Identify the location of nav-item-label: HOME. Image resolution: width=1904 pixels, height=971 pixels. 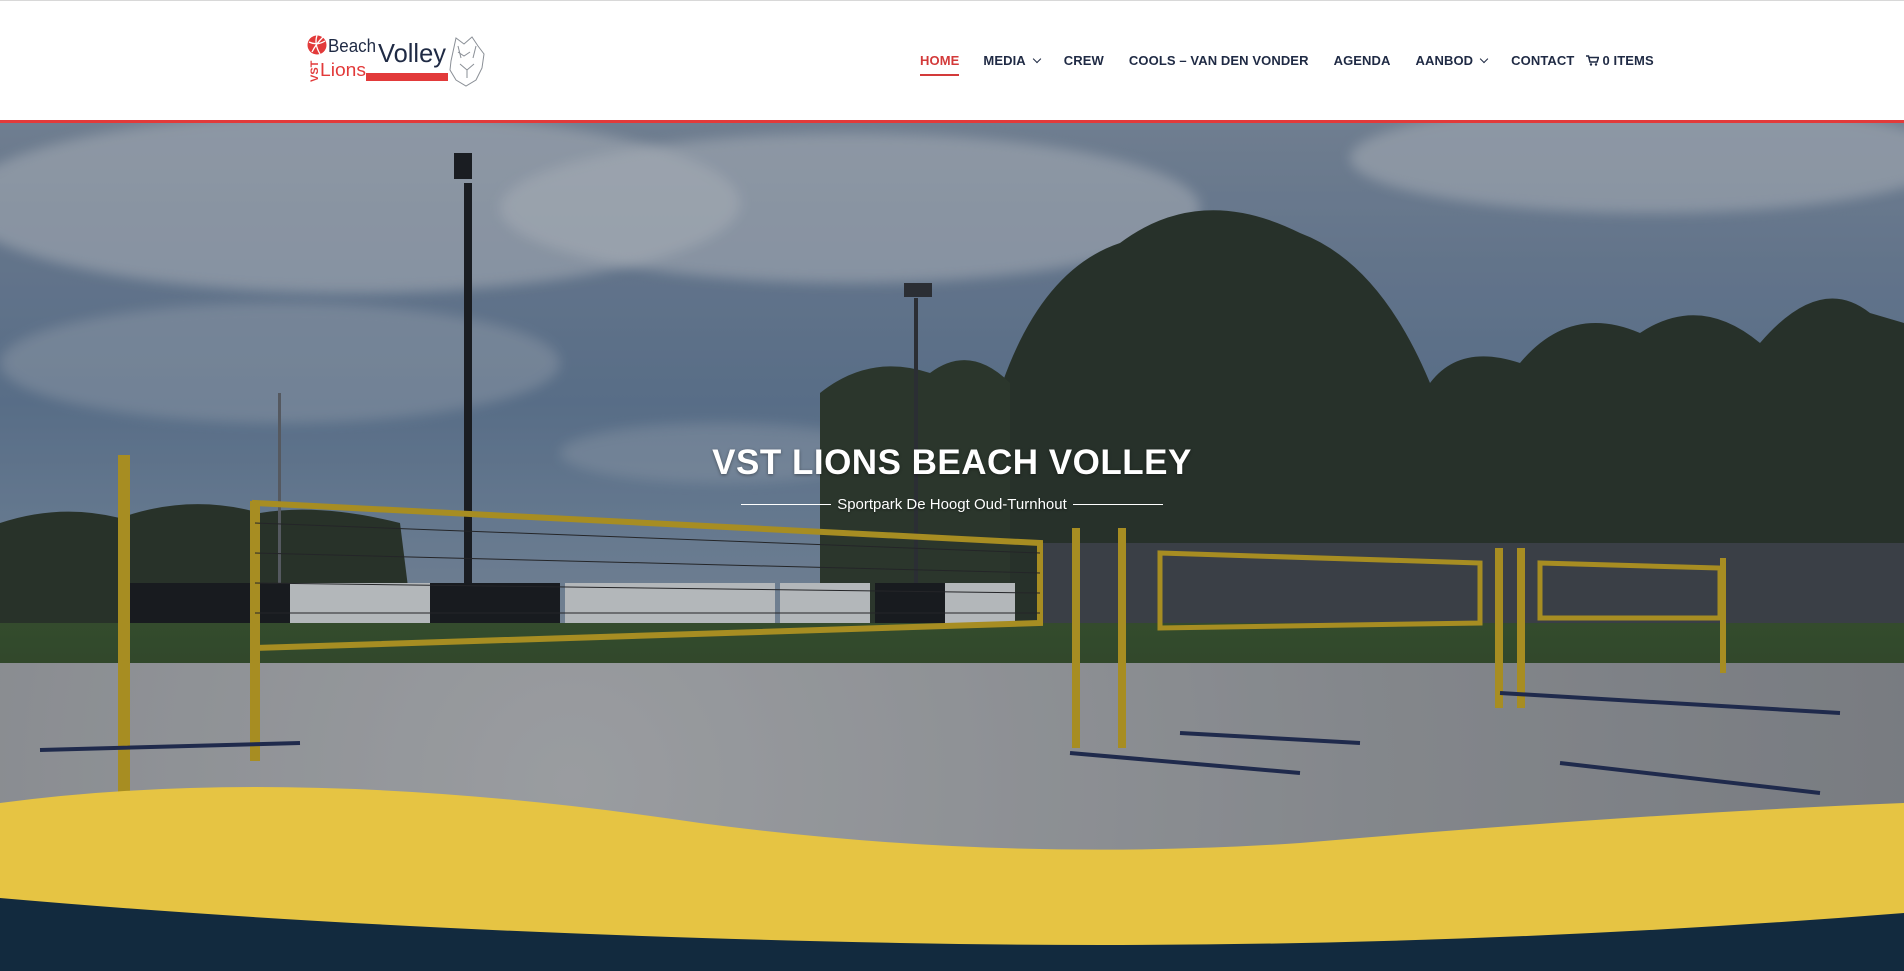
(940, 60).